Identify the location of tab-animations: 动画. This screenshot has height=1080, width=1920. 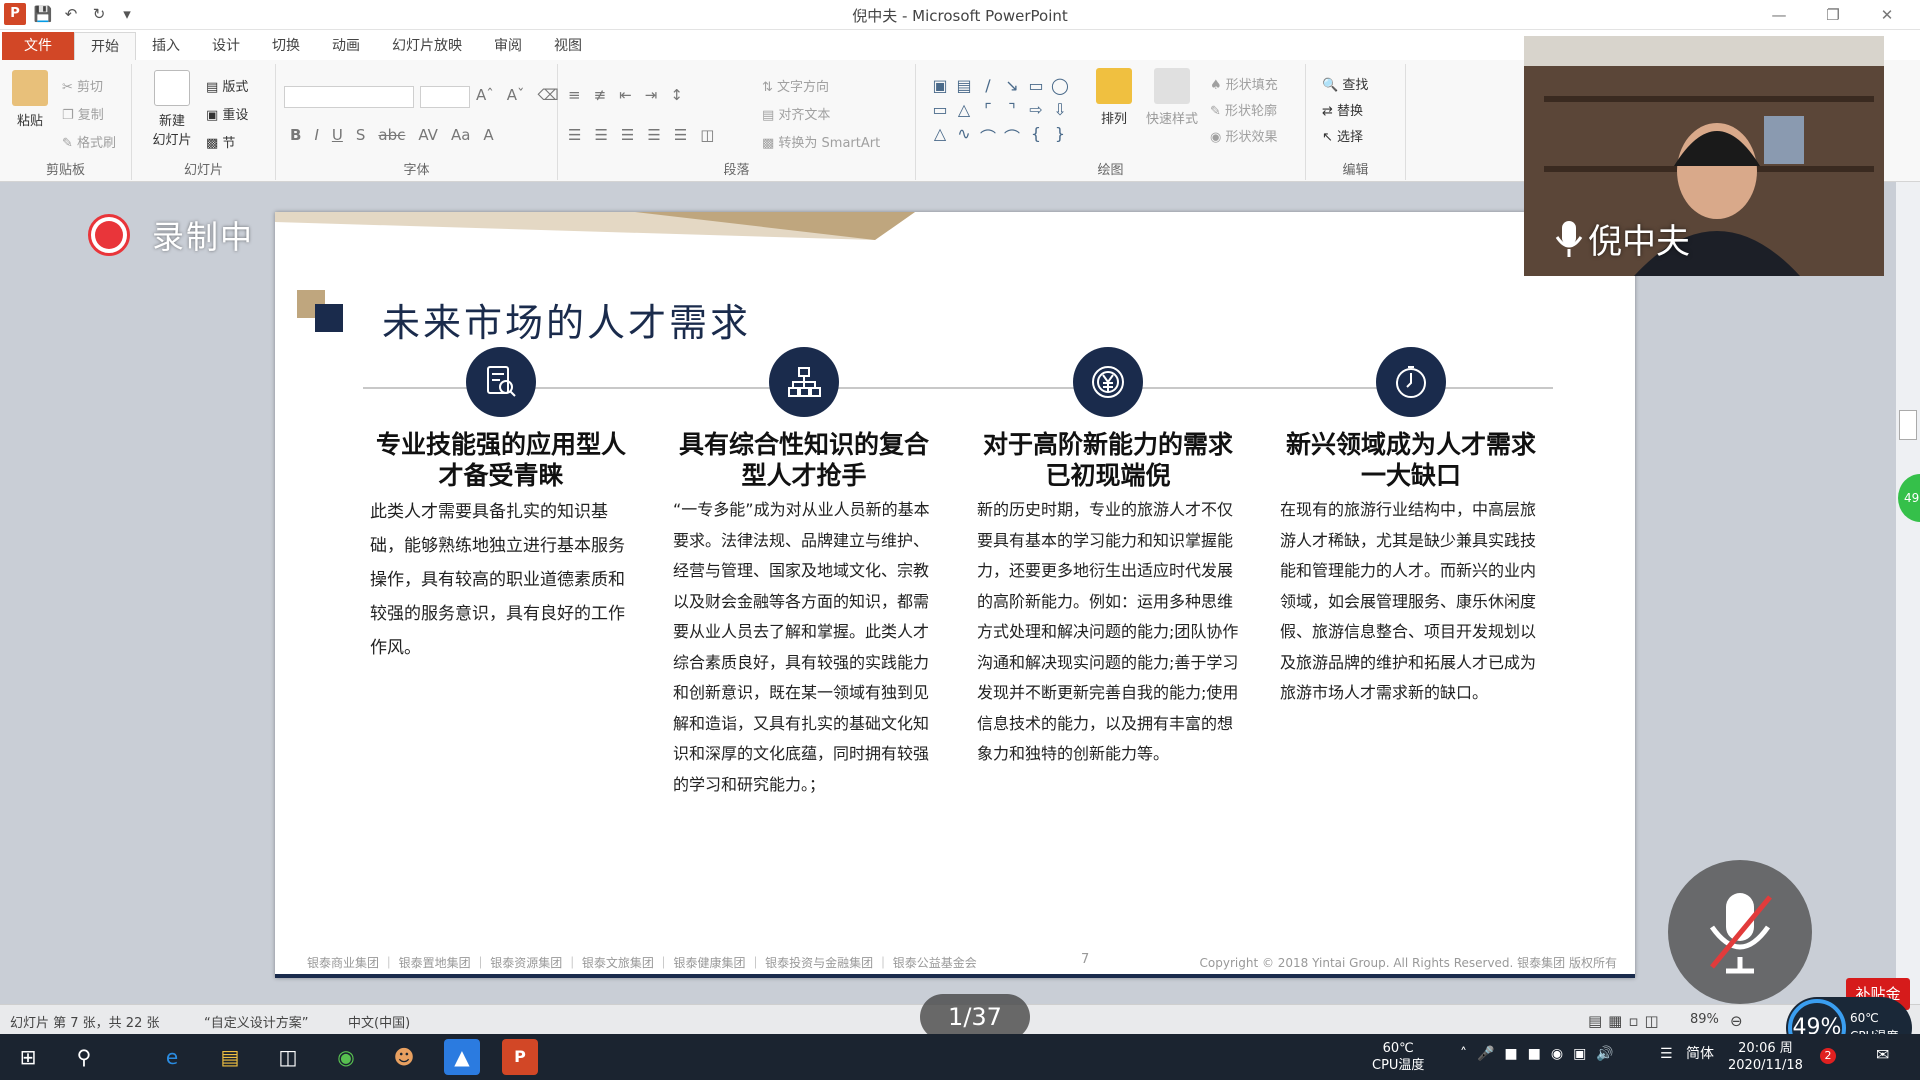
(346, 46).